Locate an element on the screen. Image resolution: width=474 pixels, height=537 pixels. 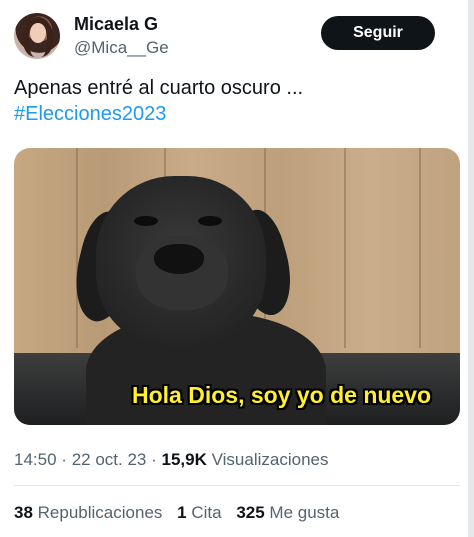
tweet-time: 14:50 is located at coordinates (35, 459).